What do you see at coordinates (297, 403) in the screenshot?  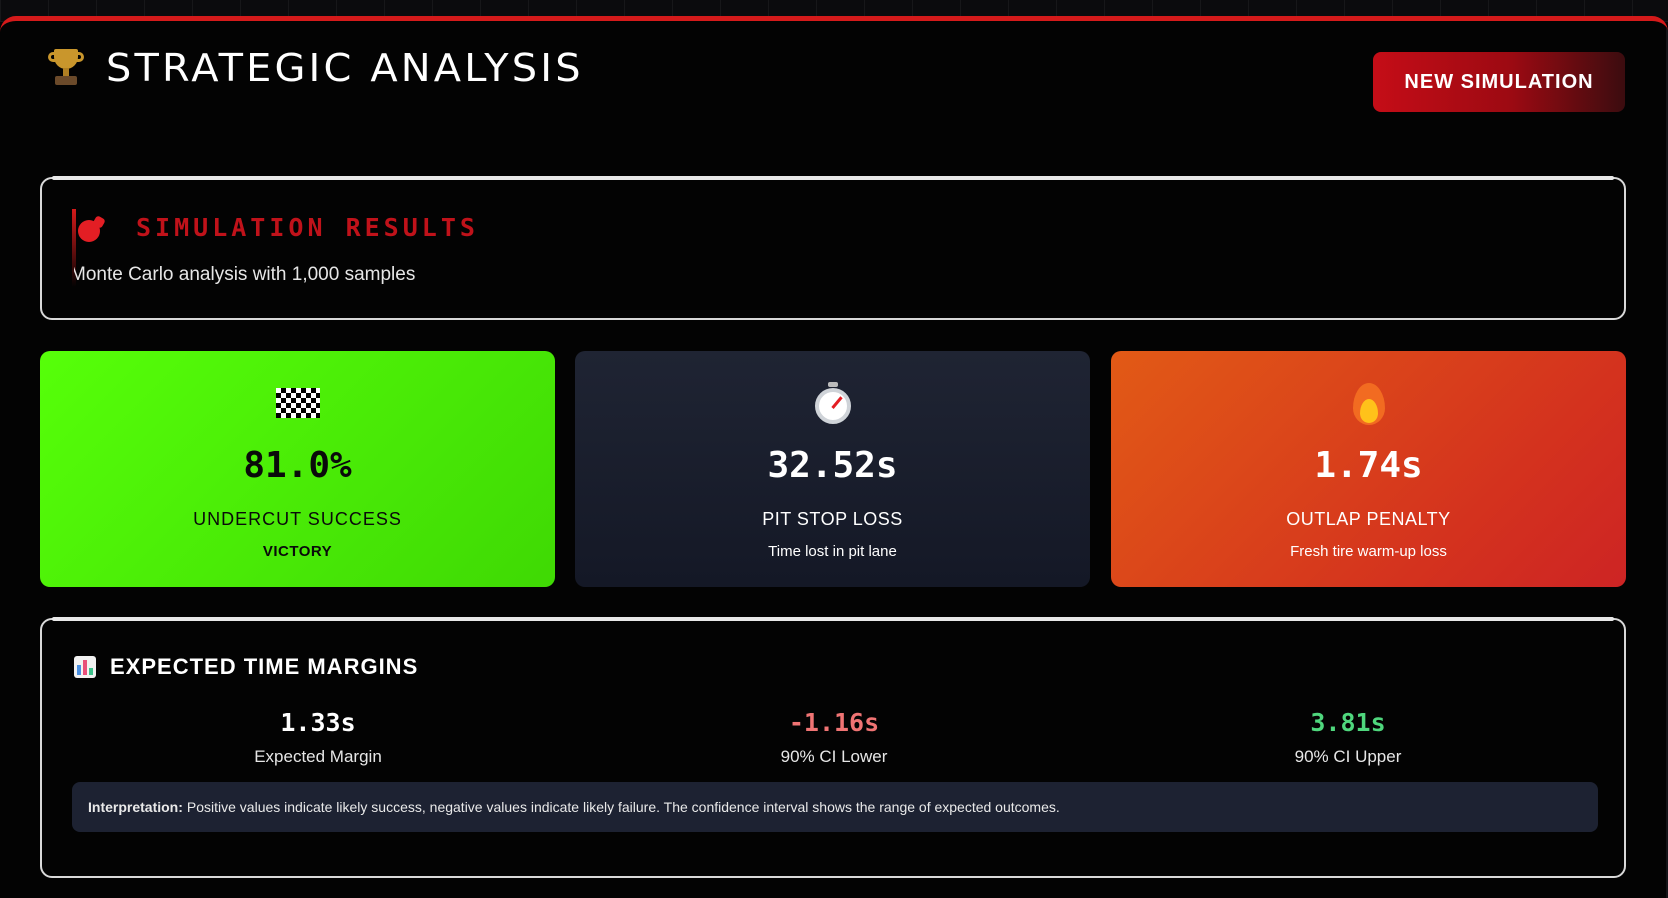 I see `checkered-flag-icon` at bounding box center [297, 403].